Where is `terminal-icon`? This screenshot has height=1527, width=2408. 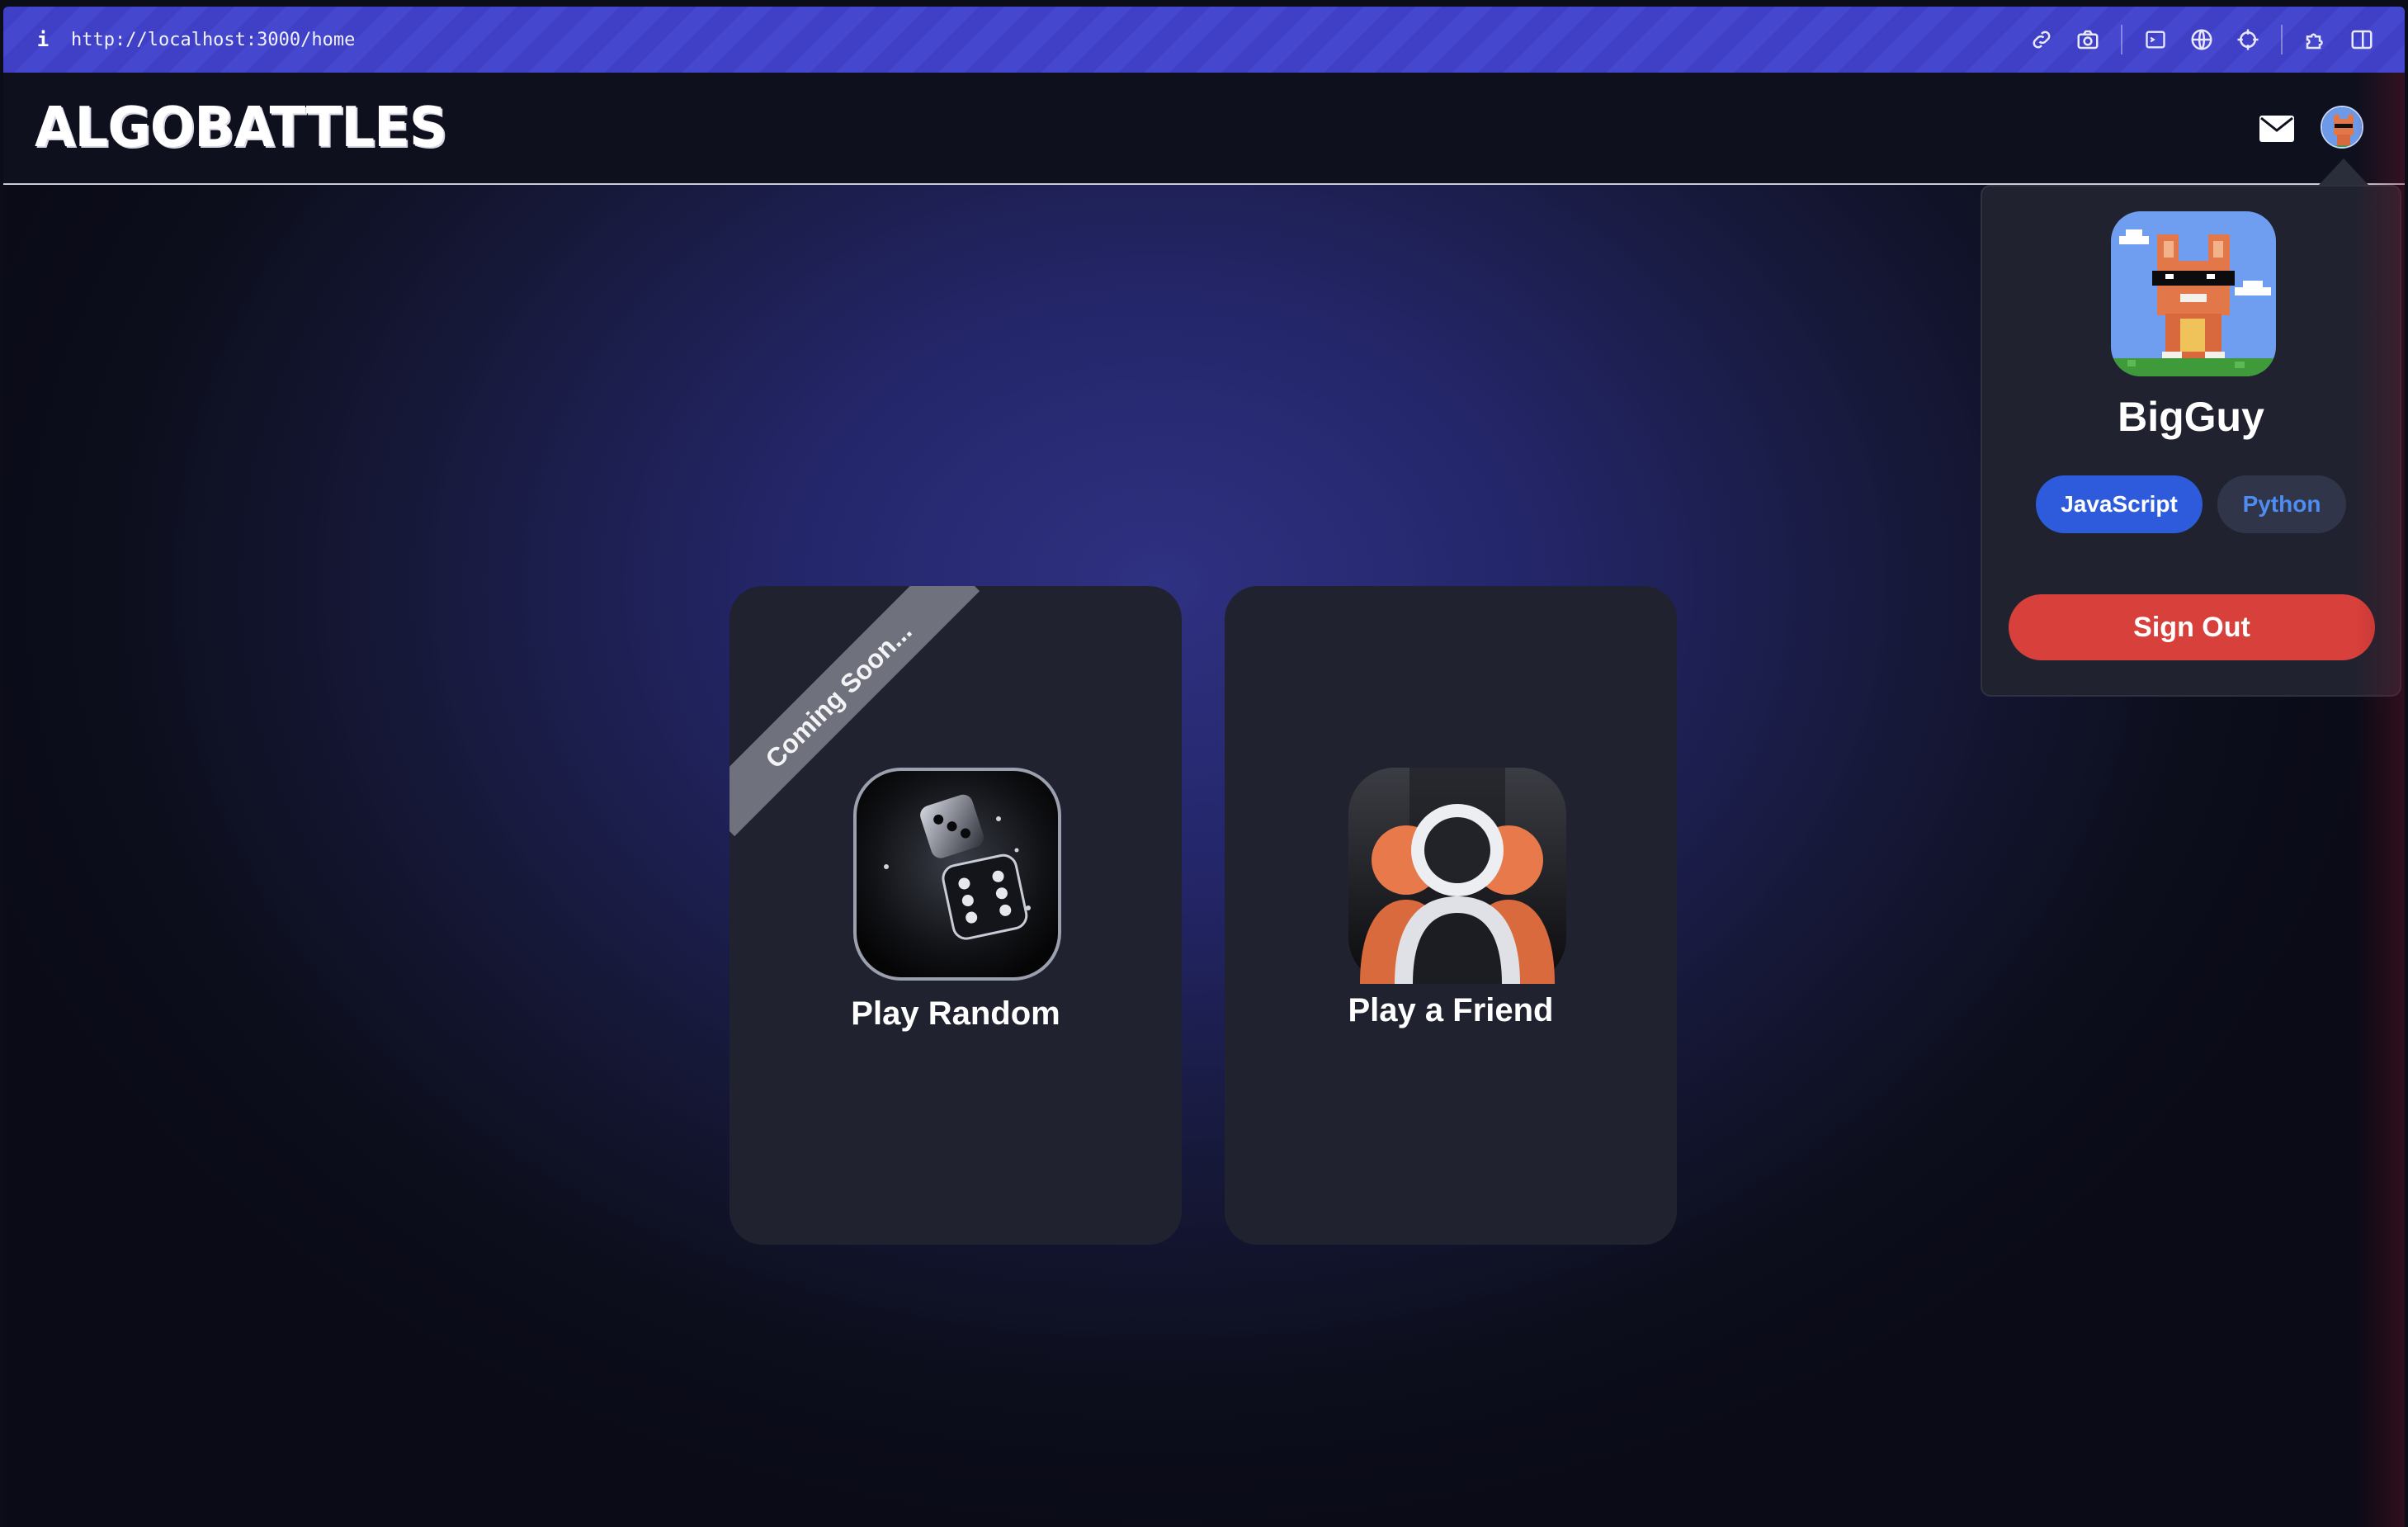 terminal-icon is located at coordinates (2155, 40).